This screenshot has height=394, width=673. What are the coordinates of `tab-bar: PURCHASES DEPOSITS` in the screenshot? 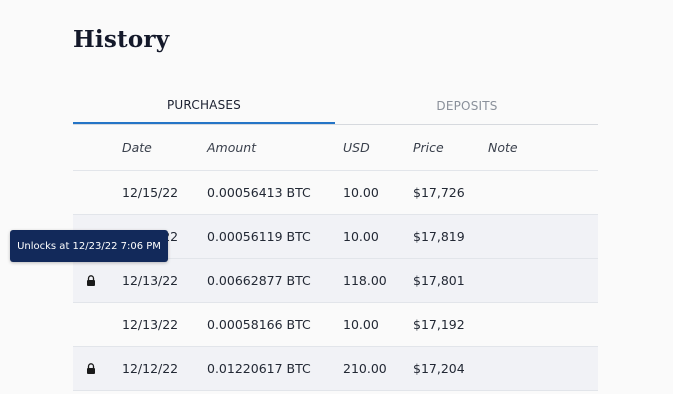 It's located at (335, 106).